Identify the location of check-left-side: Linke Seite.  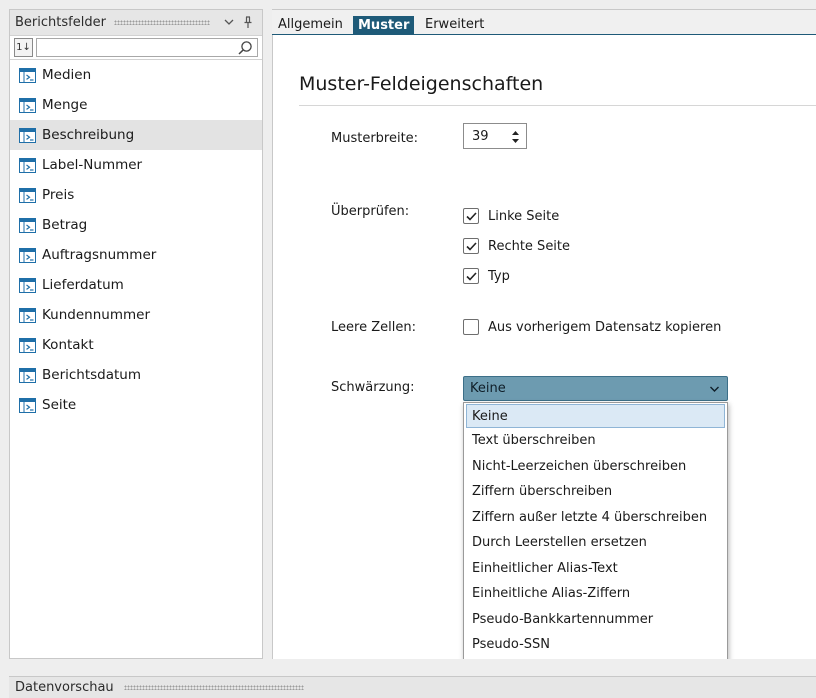
(511, 216).